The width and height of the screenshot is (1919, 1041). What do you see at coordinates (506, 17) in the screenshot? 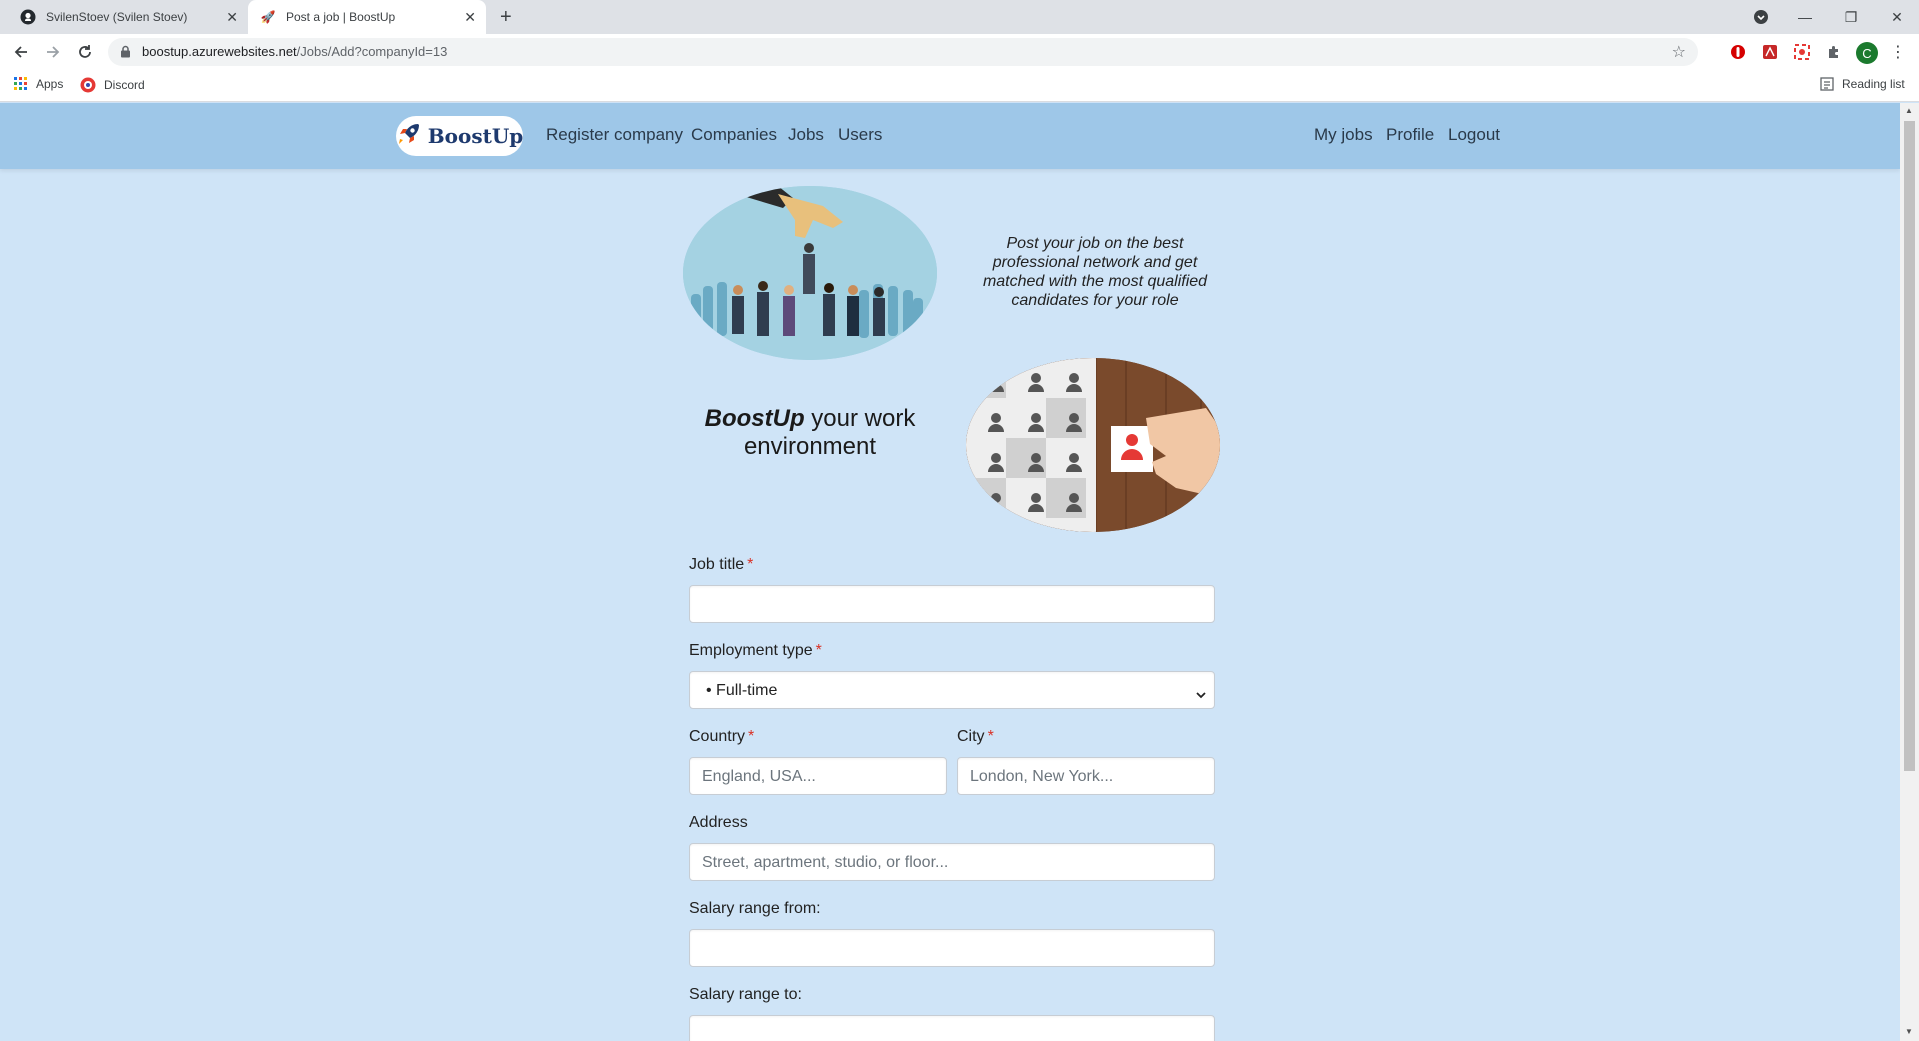
I see `new-tab-button: +` at bounding box center [506, 17].